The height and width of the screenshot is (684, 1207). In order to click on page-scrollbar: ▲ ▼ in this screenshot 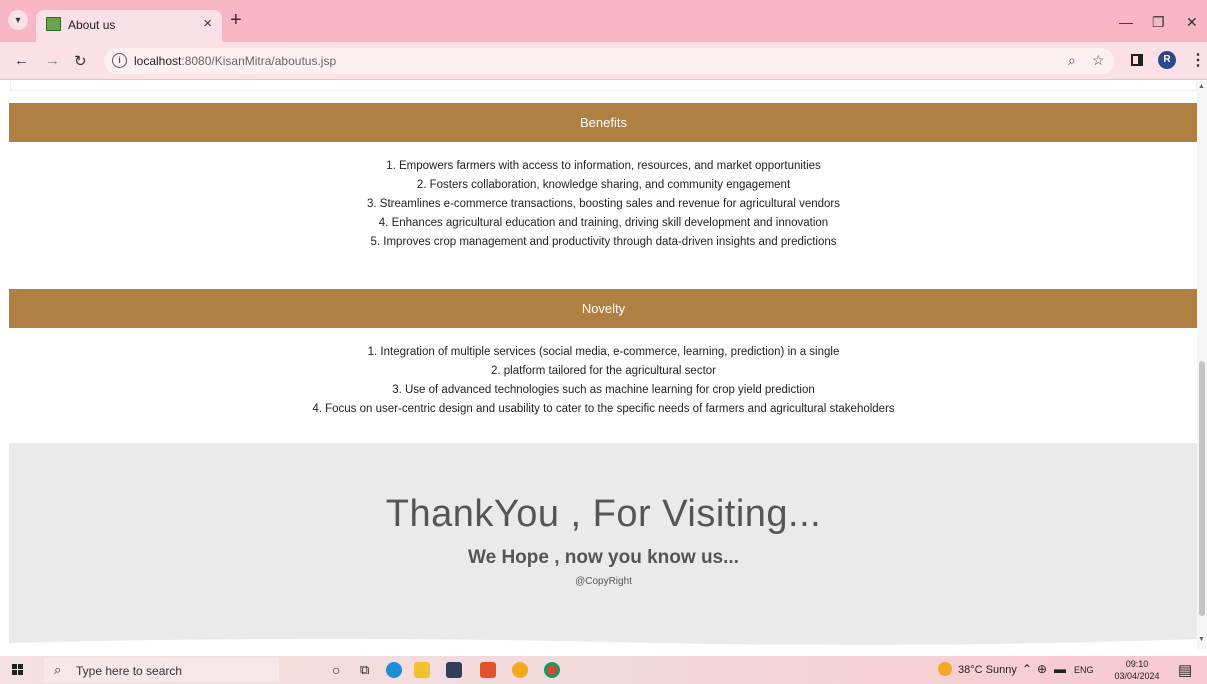, I will do `click(1202, 365)`.